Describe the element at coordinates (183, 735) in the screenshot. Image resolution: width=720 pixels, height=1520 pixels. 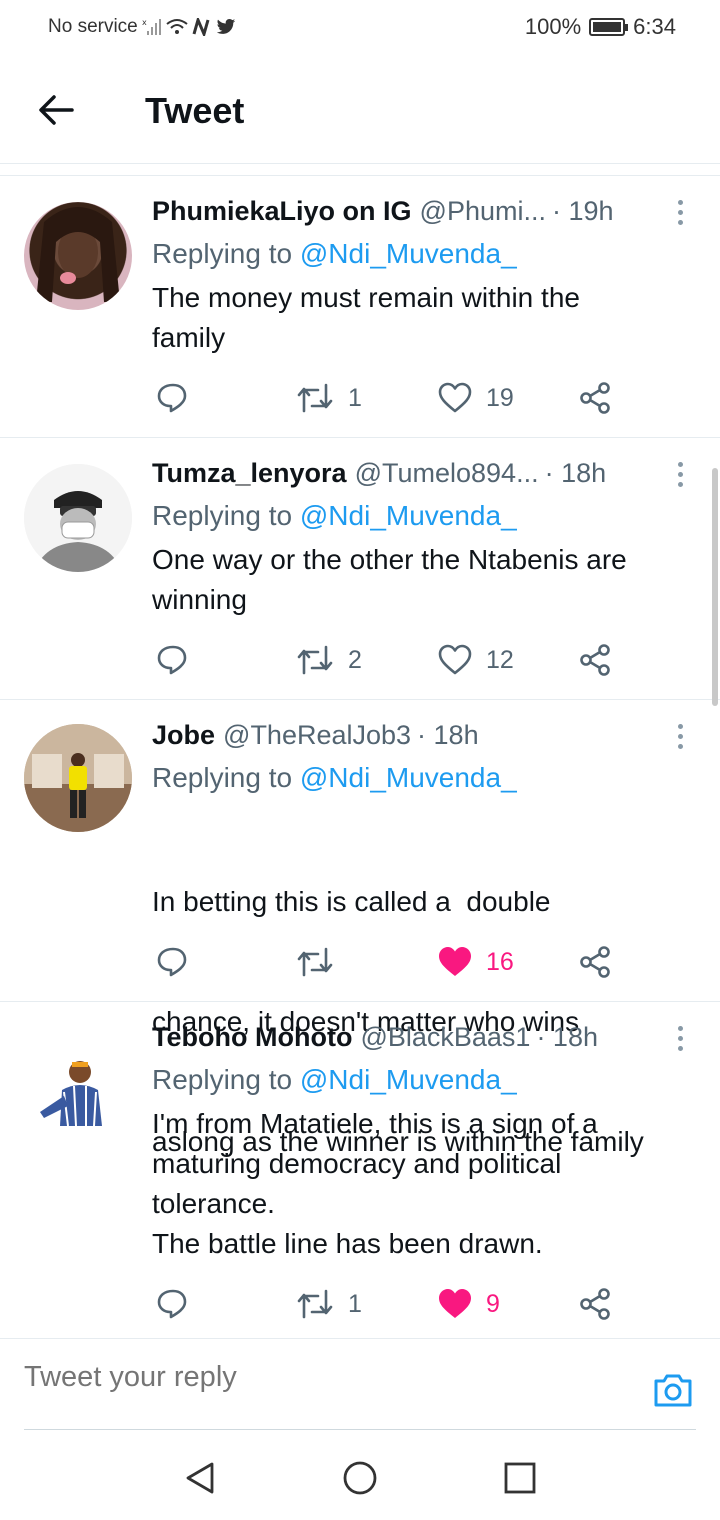
I see `display-name: Jobe` at that location.